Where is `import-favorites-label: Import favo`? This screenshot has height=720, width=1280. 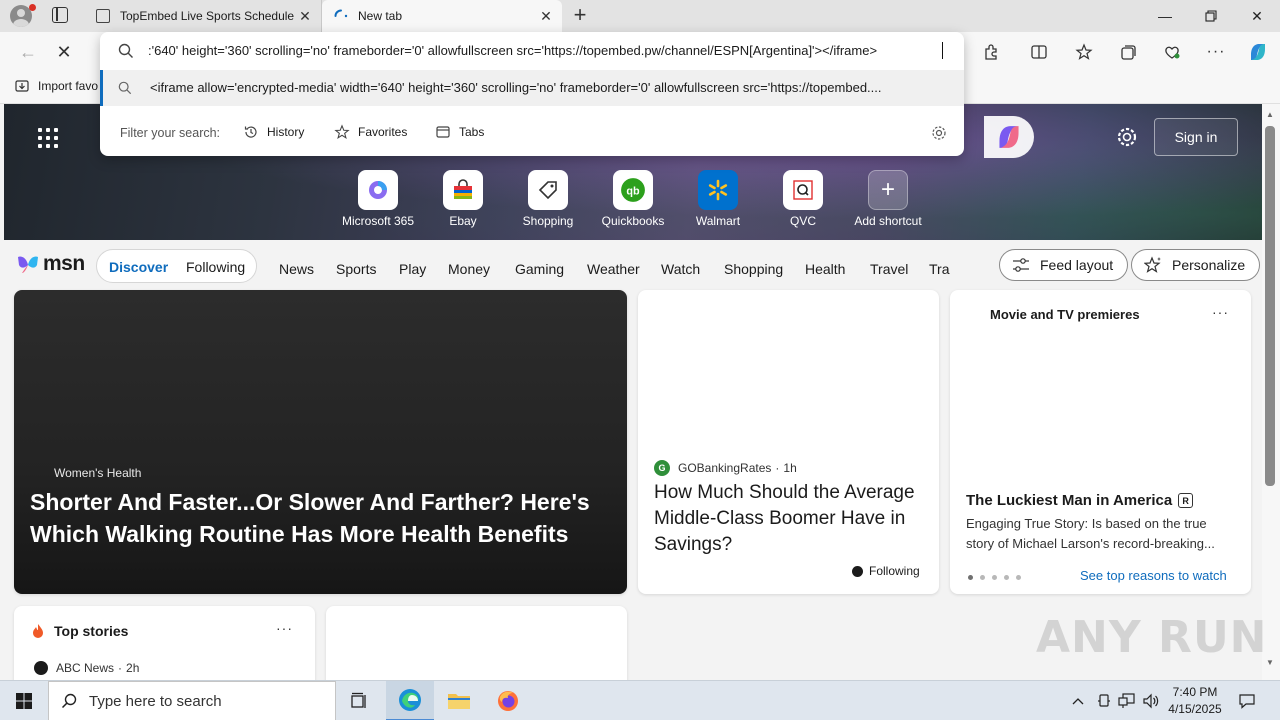 import-favorites-label: Import favo is located at coordinates (68, 86).